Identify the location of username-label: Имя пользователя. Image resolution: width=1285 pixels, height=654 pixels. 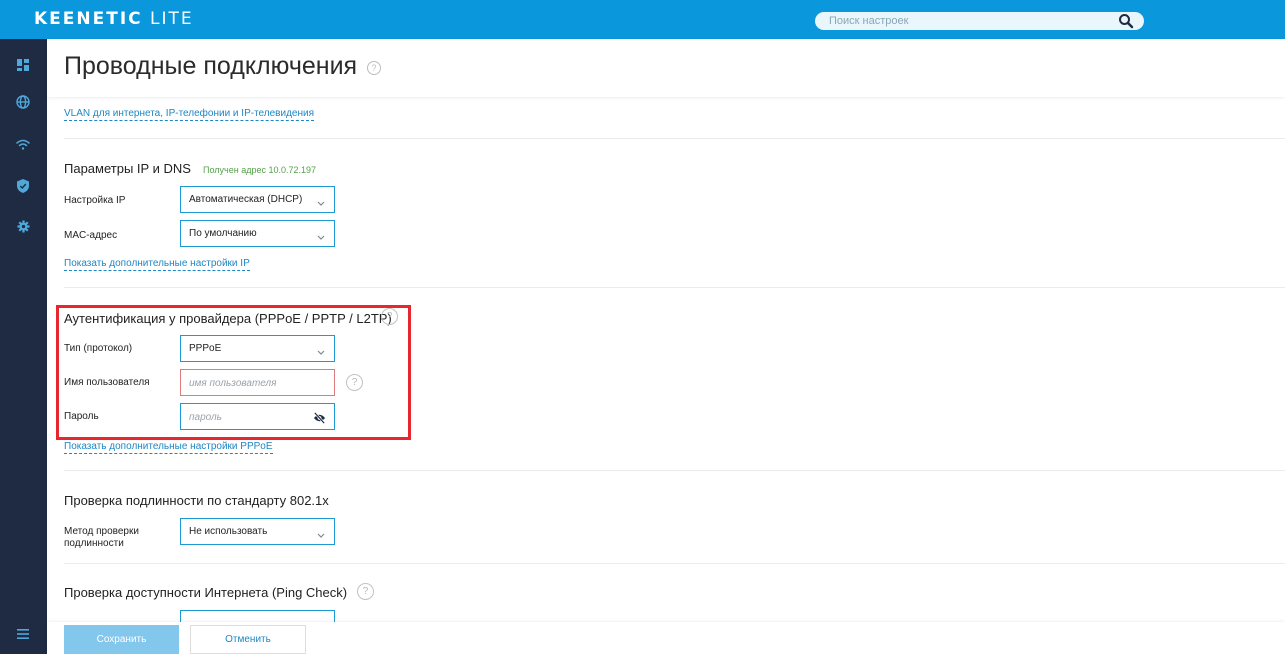
(107, 382).